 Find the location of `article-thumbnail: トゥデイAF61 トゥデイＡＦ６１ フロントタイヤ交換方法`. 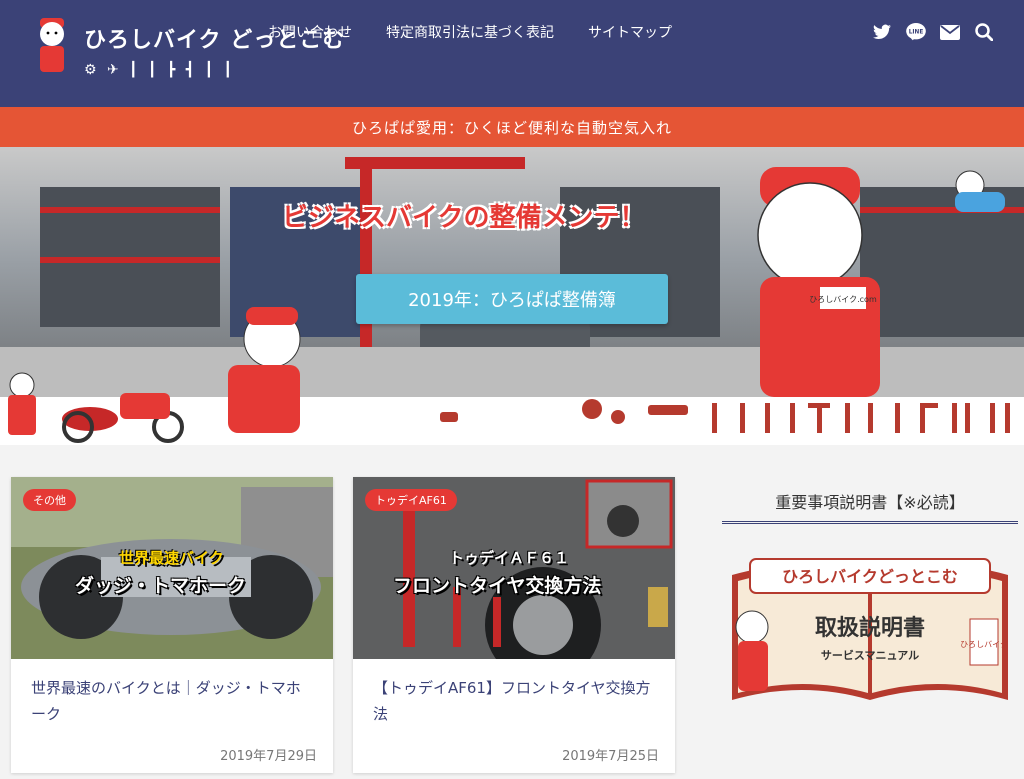

article-thumbnail: トゥデイAF61 トゥデイＡＦ６１ フロントタイヤ交換方法 is located at coordinates (514, 568).